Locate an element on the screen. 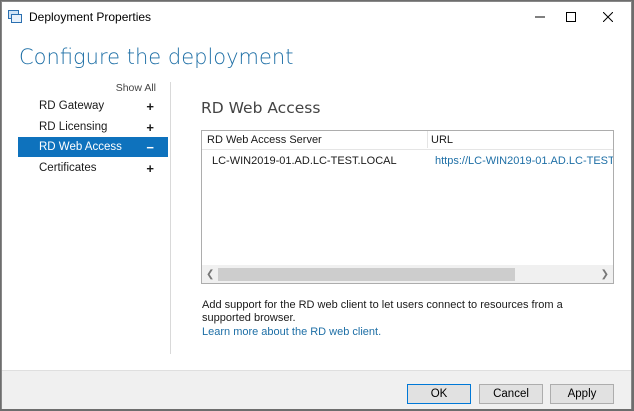 Image resolution: width=634 pixels, height=411 pixels. sidebar-item-rd-gateway: RD Gateway + is located at coordinates (93, 106).